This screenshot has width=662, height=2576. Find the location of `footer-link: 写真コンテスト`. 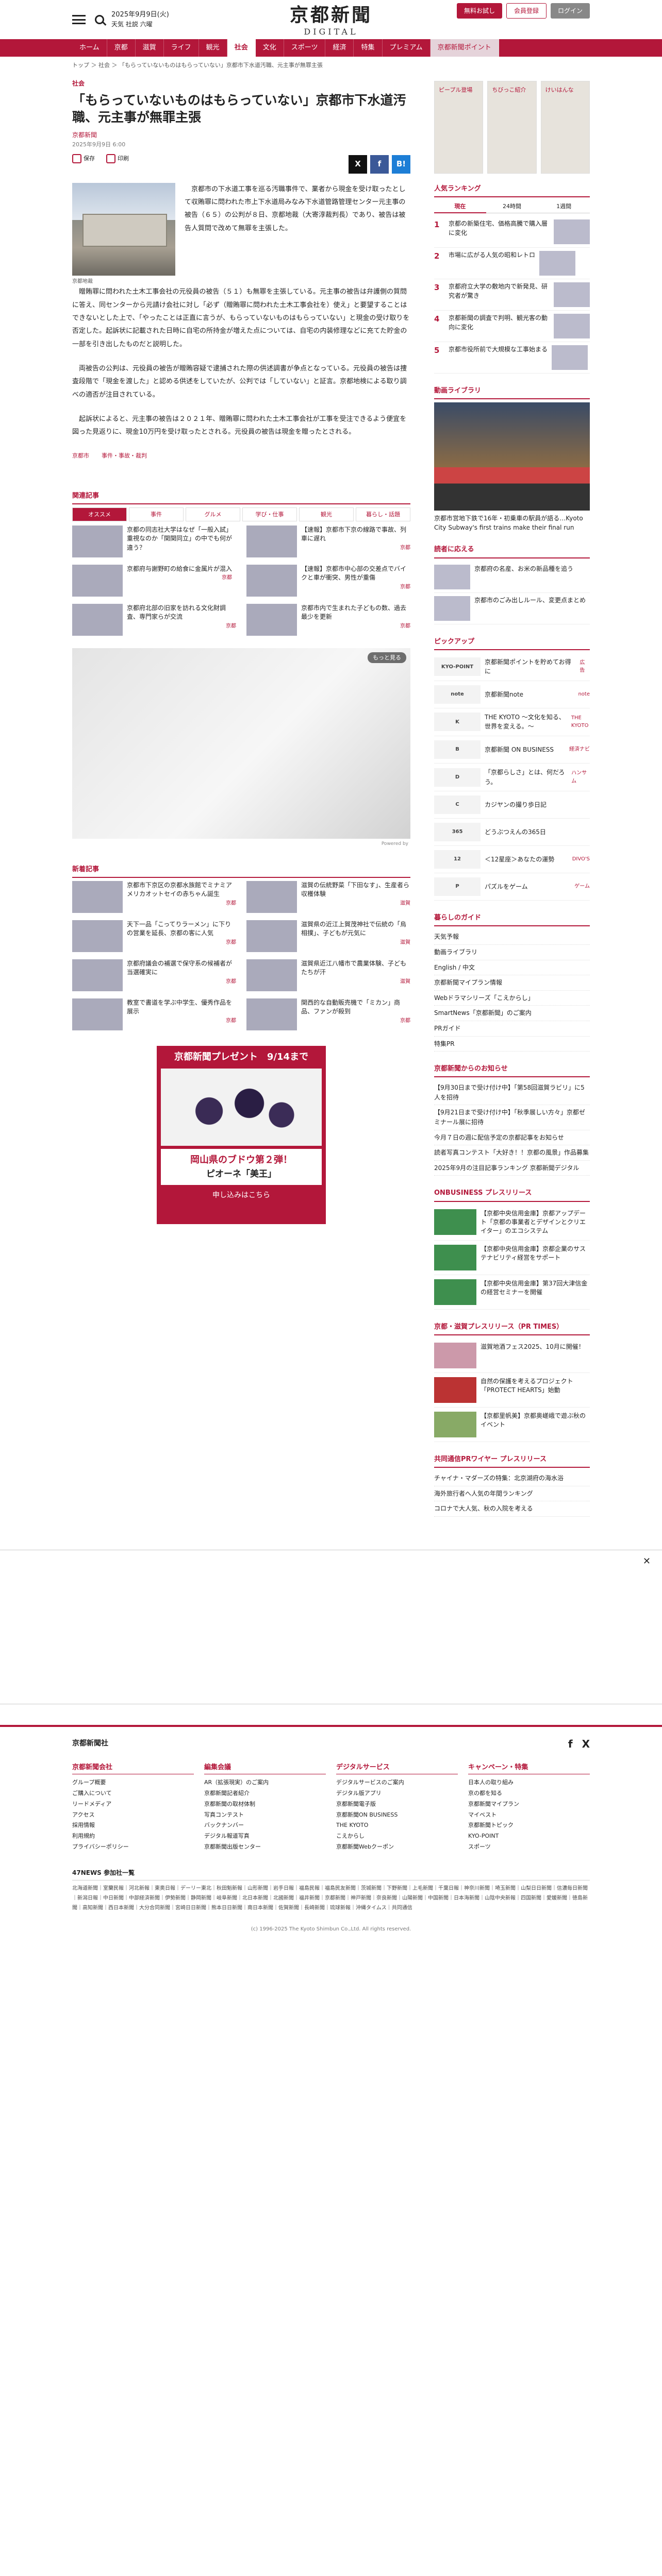

footer-link: 写真コンテスト is located at coordinates (265, 1815).